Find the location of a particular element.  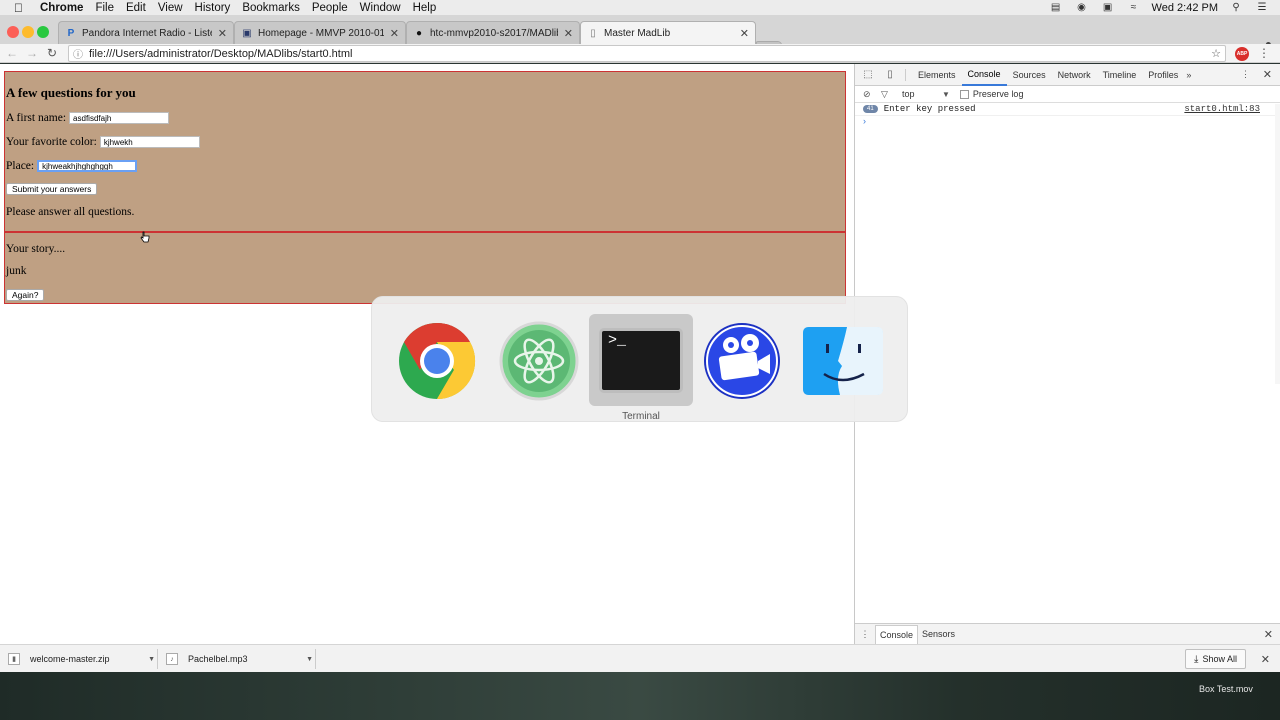

menu-view: View is located at coordinates (170, 8).